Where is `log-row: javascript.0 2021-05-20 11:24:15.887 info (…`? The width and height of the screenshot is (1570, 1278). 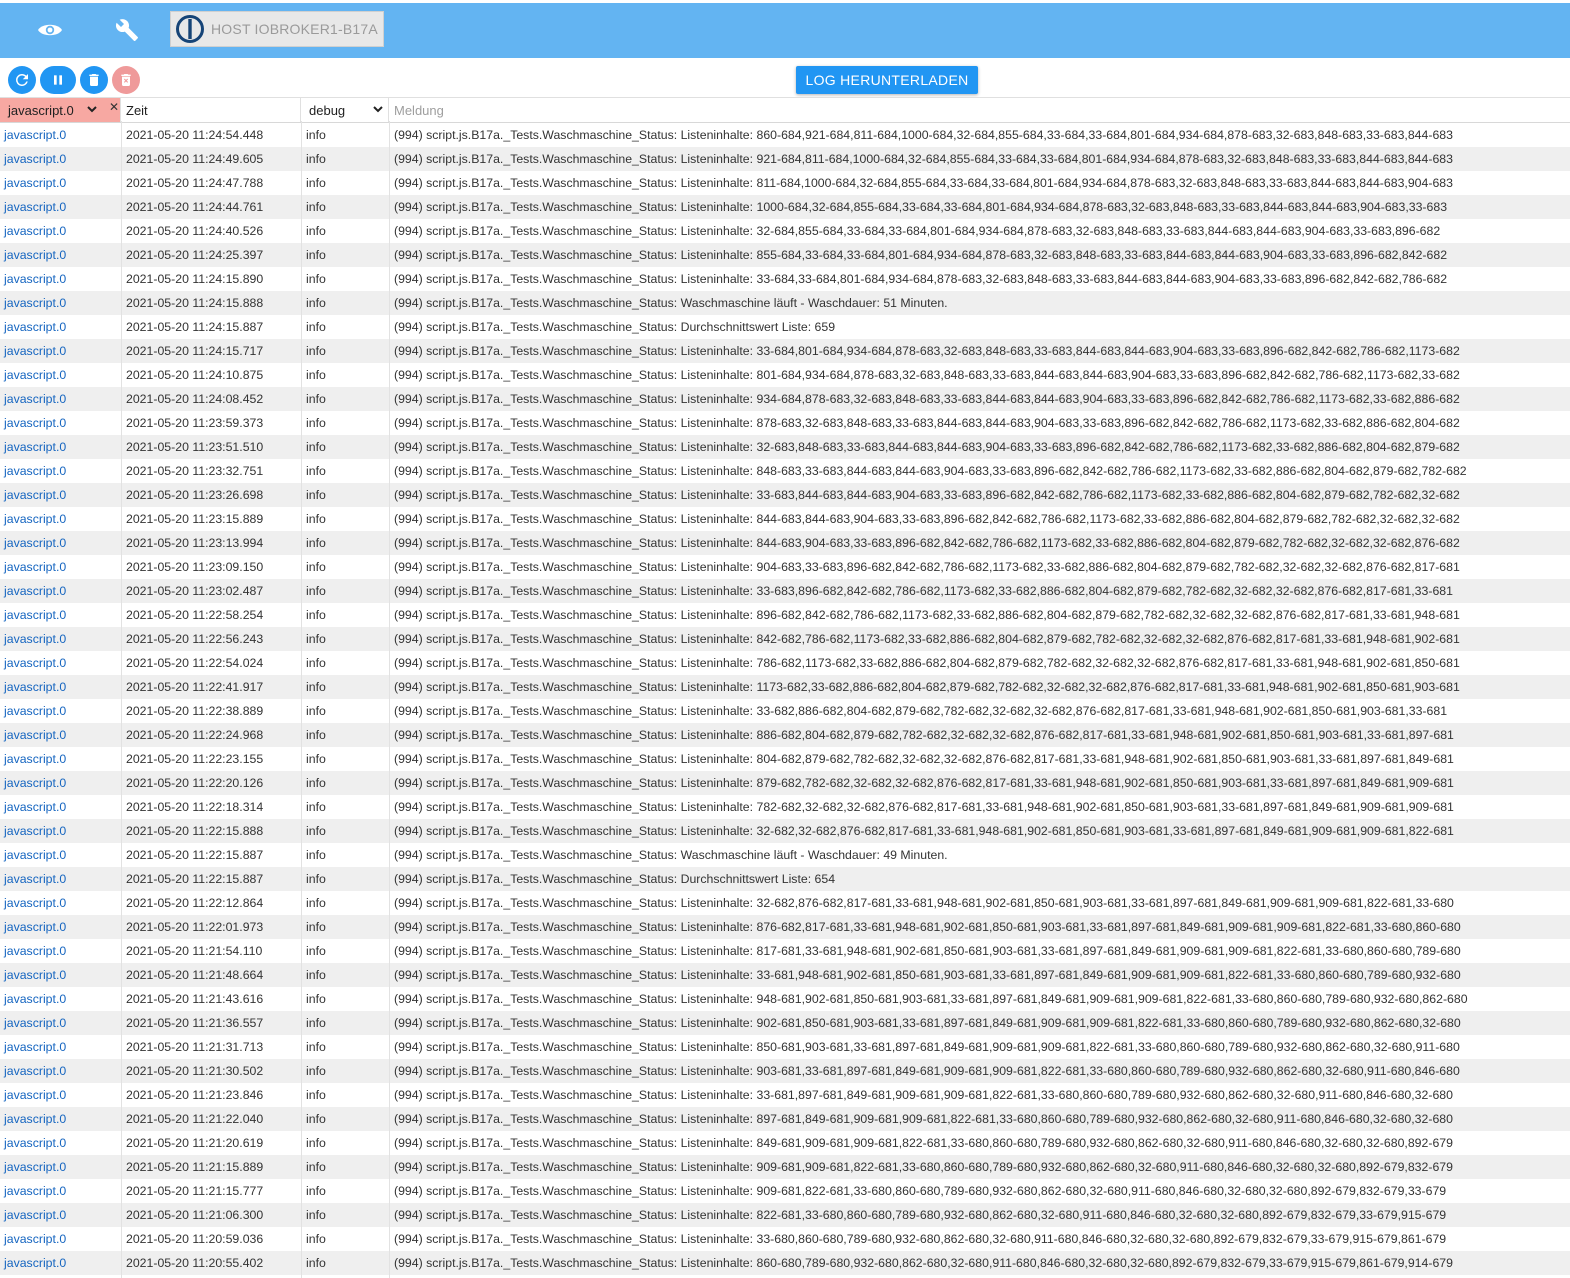
log-row: javascript.0 2021-05-20 11:24:15.887 info (… is located at coordinates (785, 327).